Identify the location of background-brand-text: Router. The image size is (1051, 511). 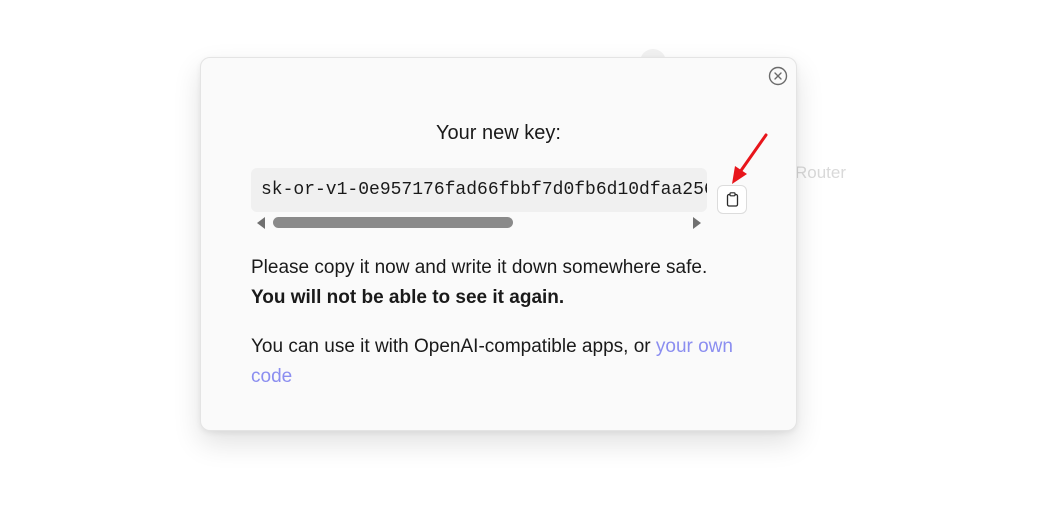
(821, 172).